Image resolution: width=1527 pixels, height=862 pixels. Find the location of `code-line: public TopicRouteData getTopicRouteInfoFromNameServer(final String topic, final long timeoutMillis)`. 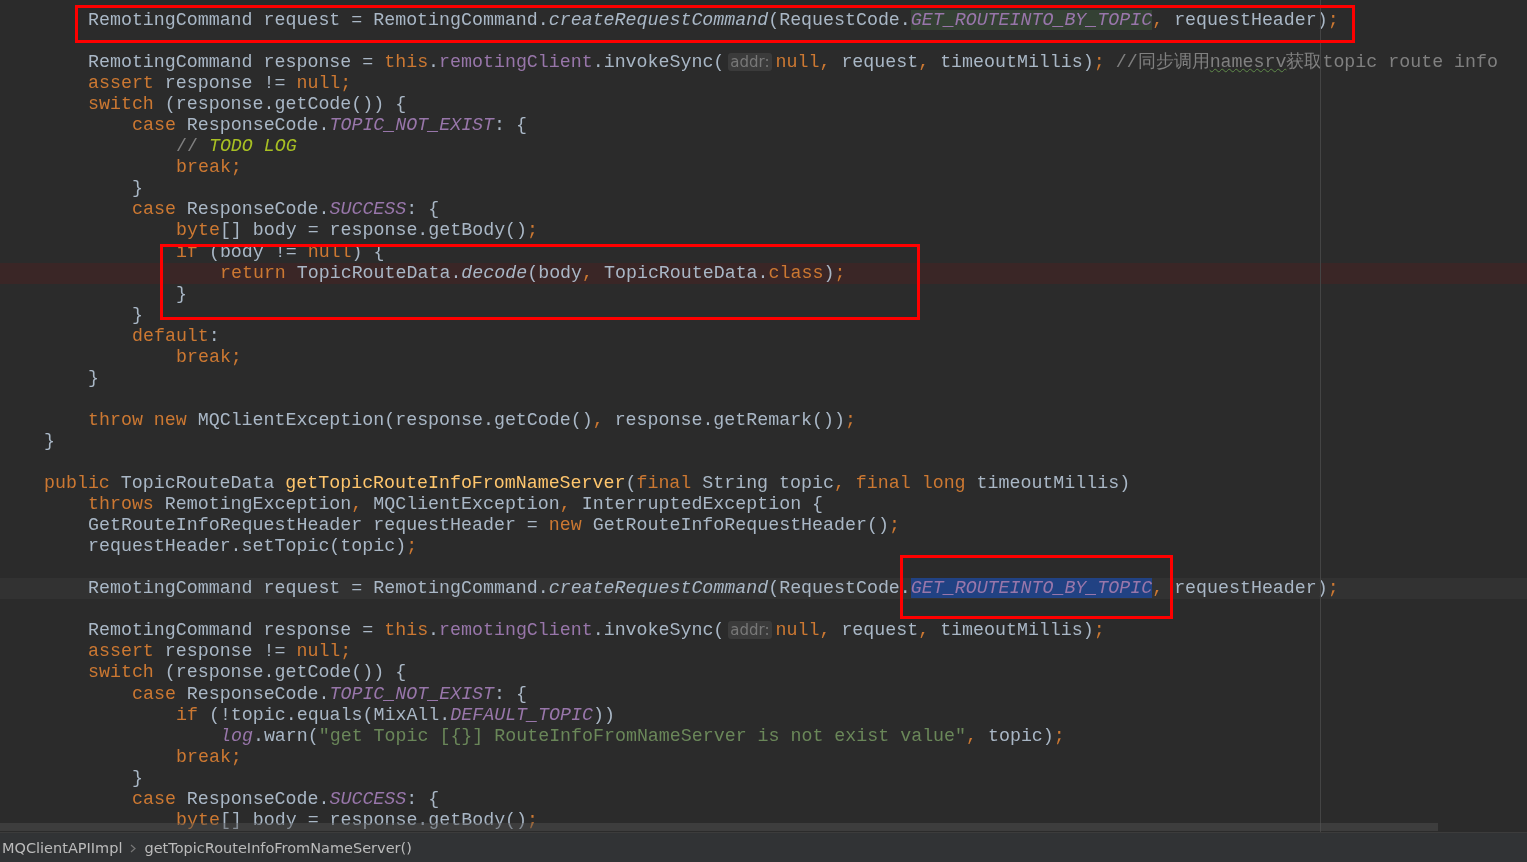

code-line: public TopicRouteData getTopicRouteInfoFromNameServer(final String topic, final long timeoutMillis) is located at coordinates (587, 483).